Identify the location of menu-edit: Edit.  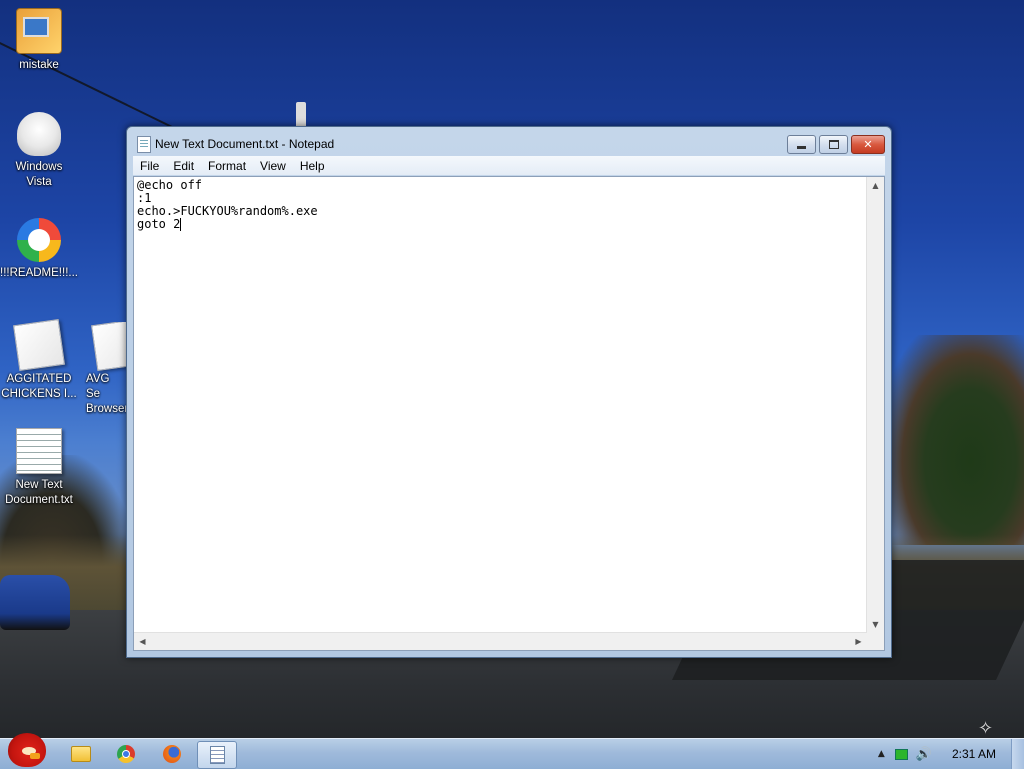
(183, 166).